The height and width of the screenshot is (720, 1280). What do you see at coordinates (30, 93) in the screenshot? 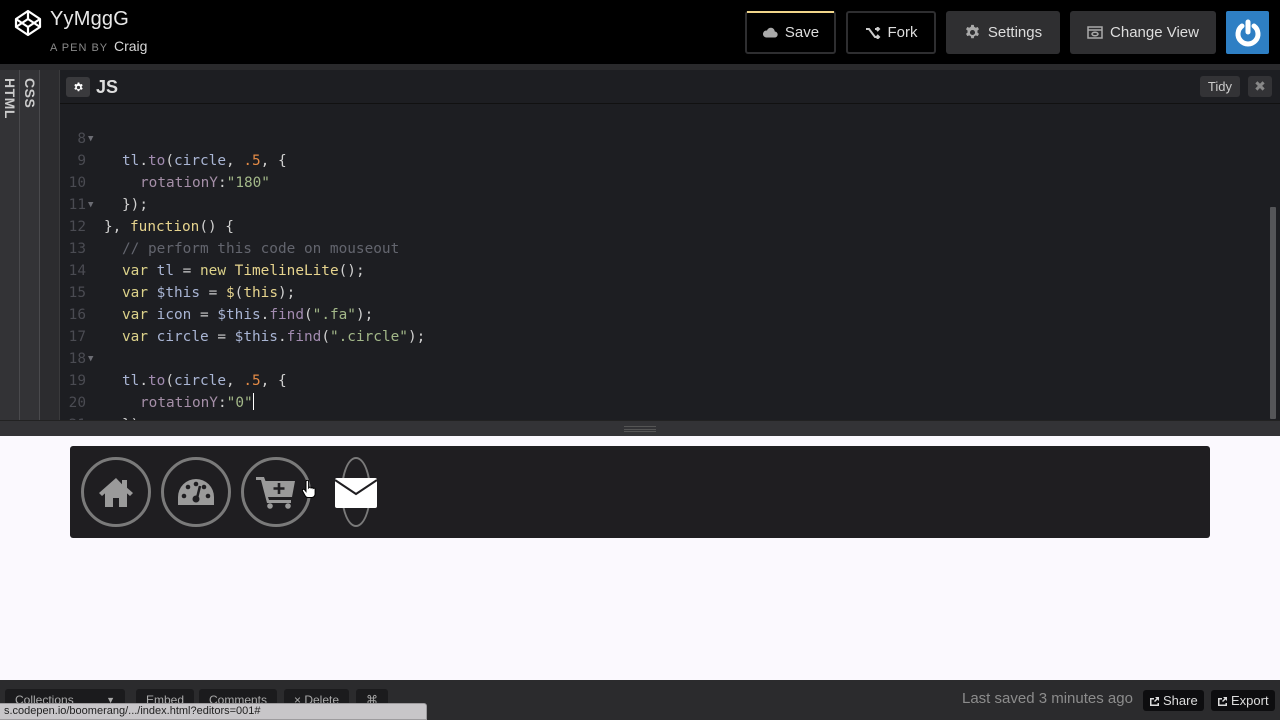
I see `css-tab-label: CSS` at bounding box center [30, 93].